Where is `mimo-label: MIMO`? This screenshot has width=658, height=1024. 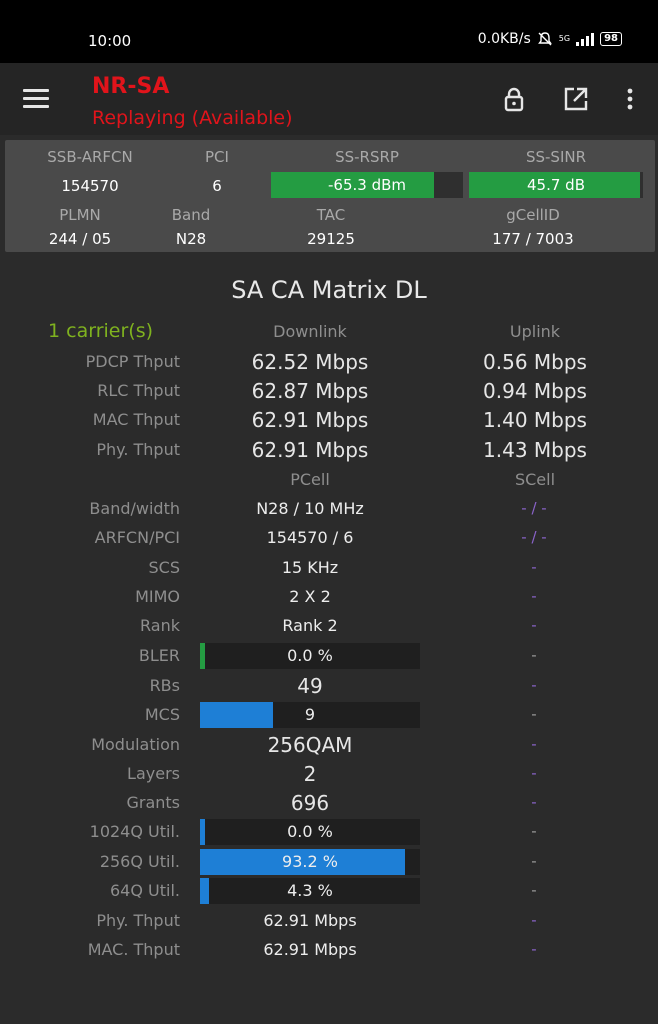 mimo-label: MIMO is located at coordinates (157, 596).